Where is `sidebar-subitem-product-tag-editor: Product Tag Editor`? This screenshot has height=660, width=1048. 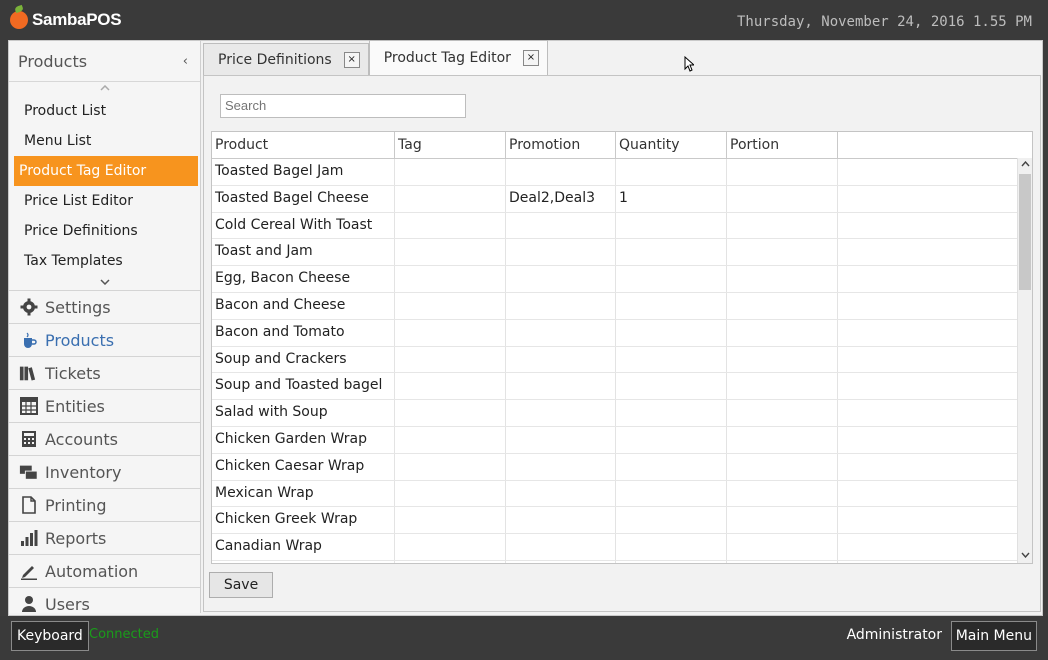 sidebar-subitem-product-tag-editor: Product Tag Editor is located at coordinates (106, 171).